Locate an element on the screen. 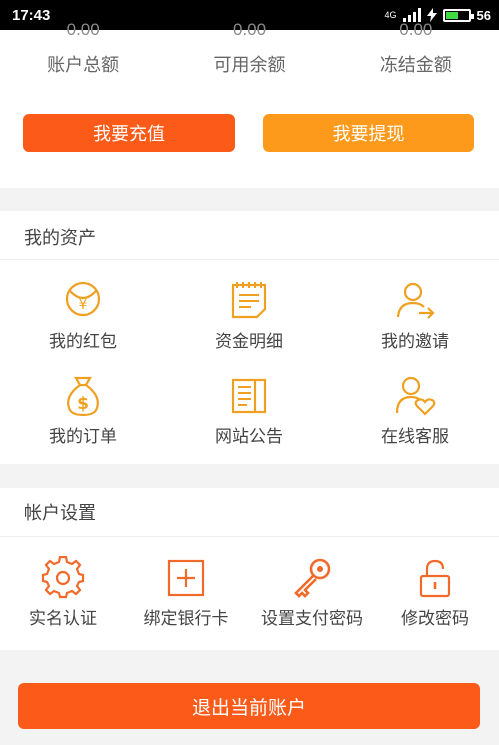 The height and width of the screenshot is (745, 499). settings-label-real-name: 实名认证 is located at coordinates (63, 619).